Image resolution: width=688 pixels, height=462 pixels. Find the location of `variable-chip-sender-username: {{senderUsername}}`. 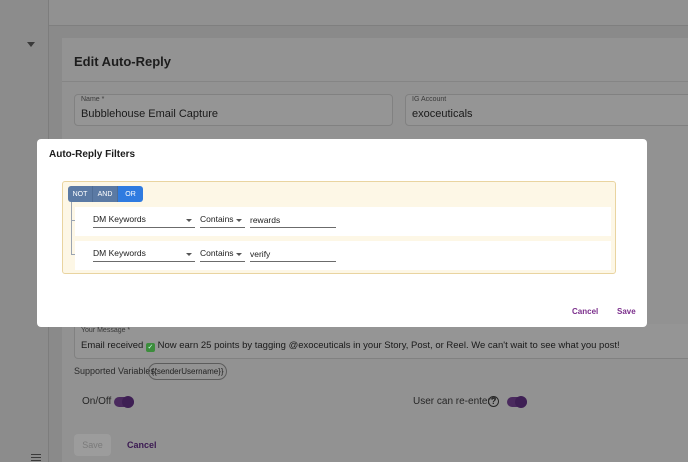

variable-chip-sender-username: {{senderUsername}} is located at coordinates (187, 371).